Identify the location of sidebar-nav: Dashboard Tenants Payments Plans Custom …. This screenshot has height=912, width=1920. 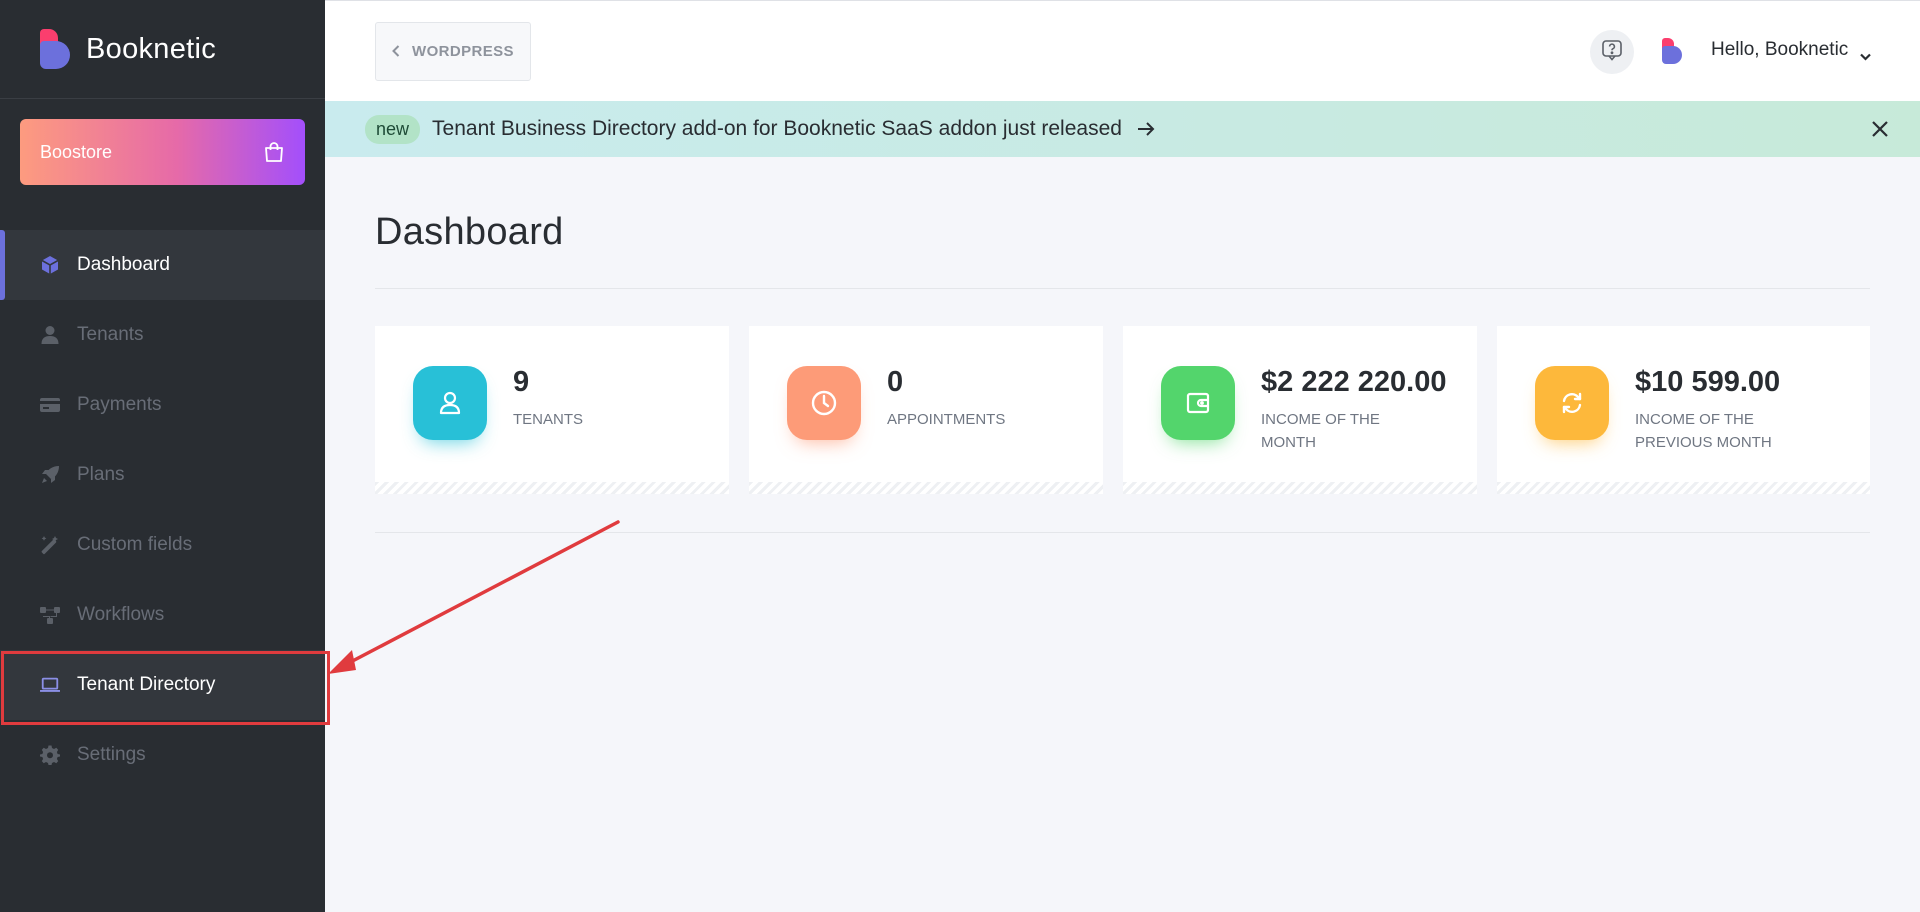
(165, 510).